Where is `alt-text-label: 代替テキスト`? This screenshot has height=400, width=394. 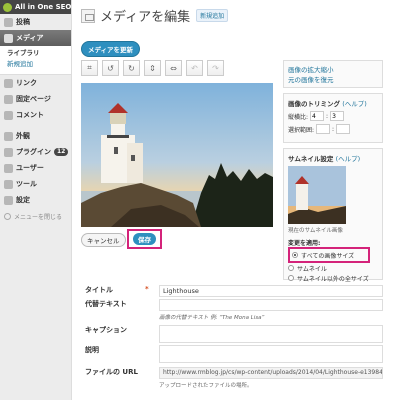
alt-text-label: 代替テキスト is located at coordinates (106, 304).